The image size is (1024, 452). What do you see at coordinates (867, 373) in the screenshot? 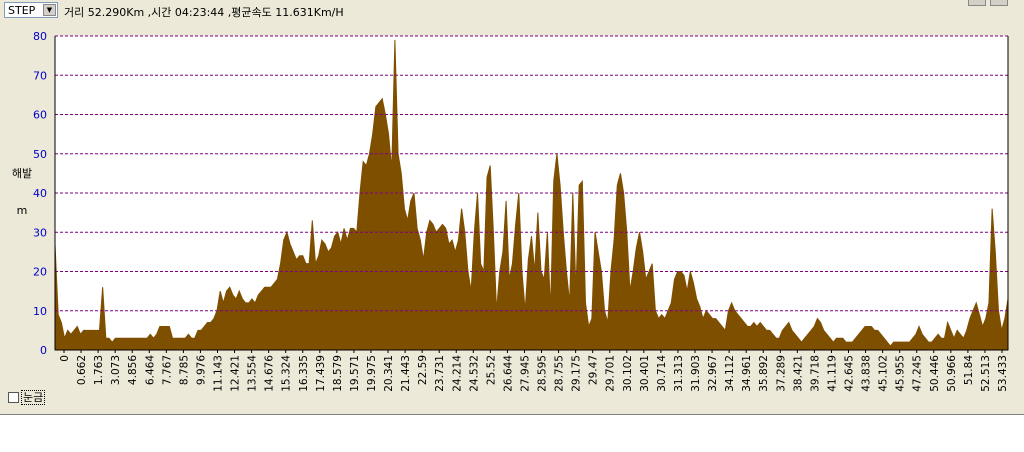
I see `x-tick-label: 43.838` at bounding box center [867, 373].